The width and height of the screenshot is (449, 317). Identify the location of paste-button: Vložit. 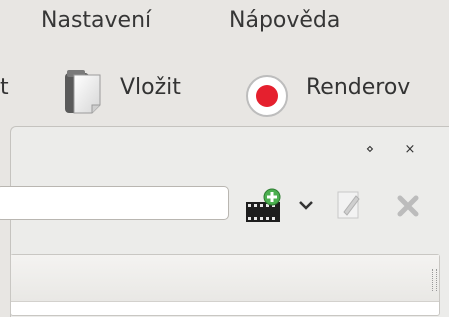
(135, 88).